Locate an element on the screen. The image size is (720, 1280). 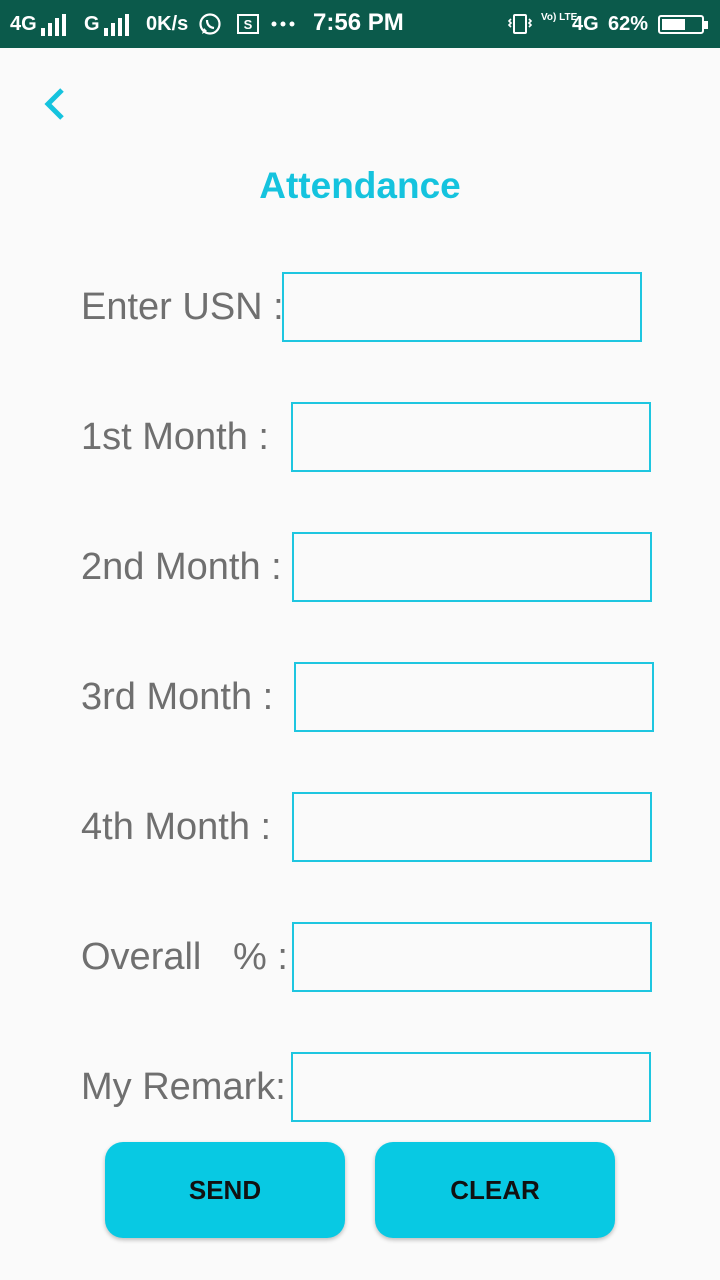
network-1: 4G is located at coordinates (39, 24).